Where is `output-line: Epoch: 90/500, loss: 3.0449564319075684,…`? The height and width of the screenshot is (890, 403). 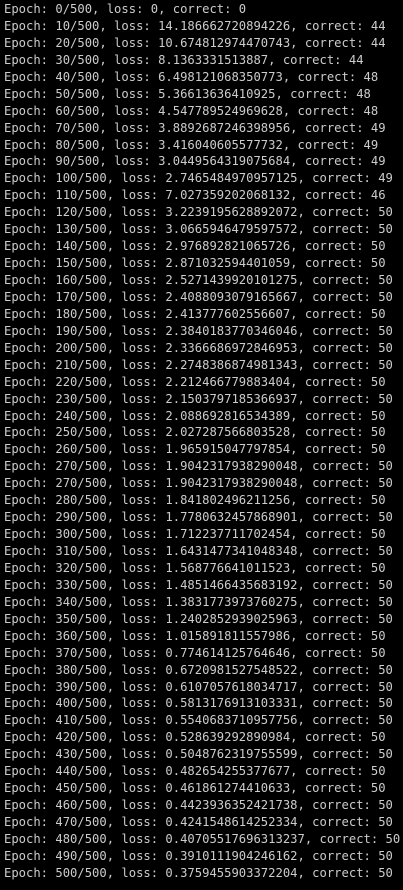
output-line: Epoch: 90/500, loss: 3.0449564319075684,… is located at coordinates (195, 161).